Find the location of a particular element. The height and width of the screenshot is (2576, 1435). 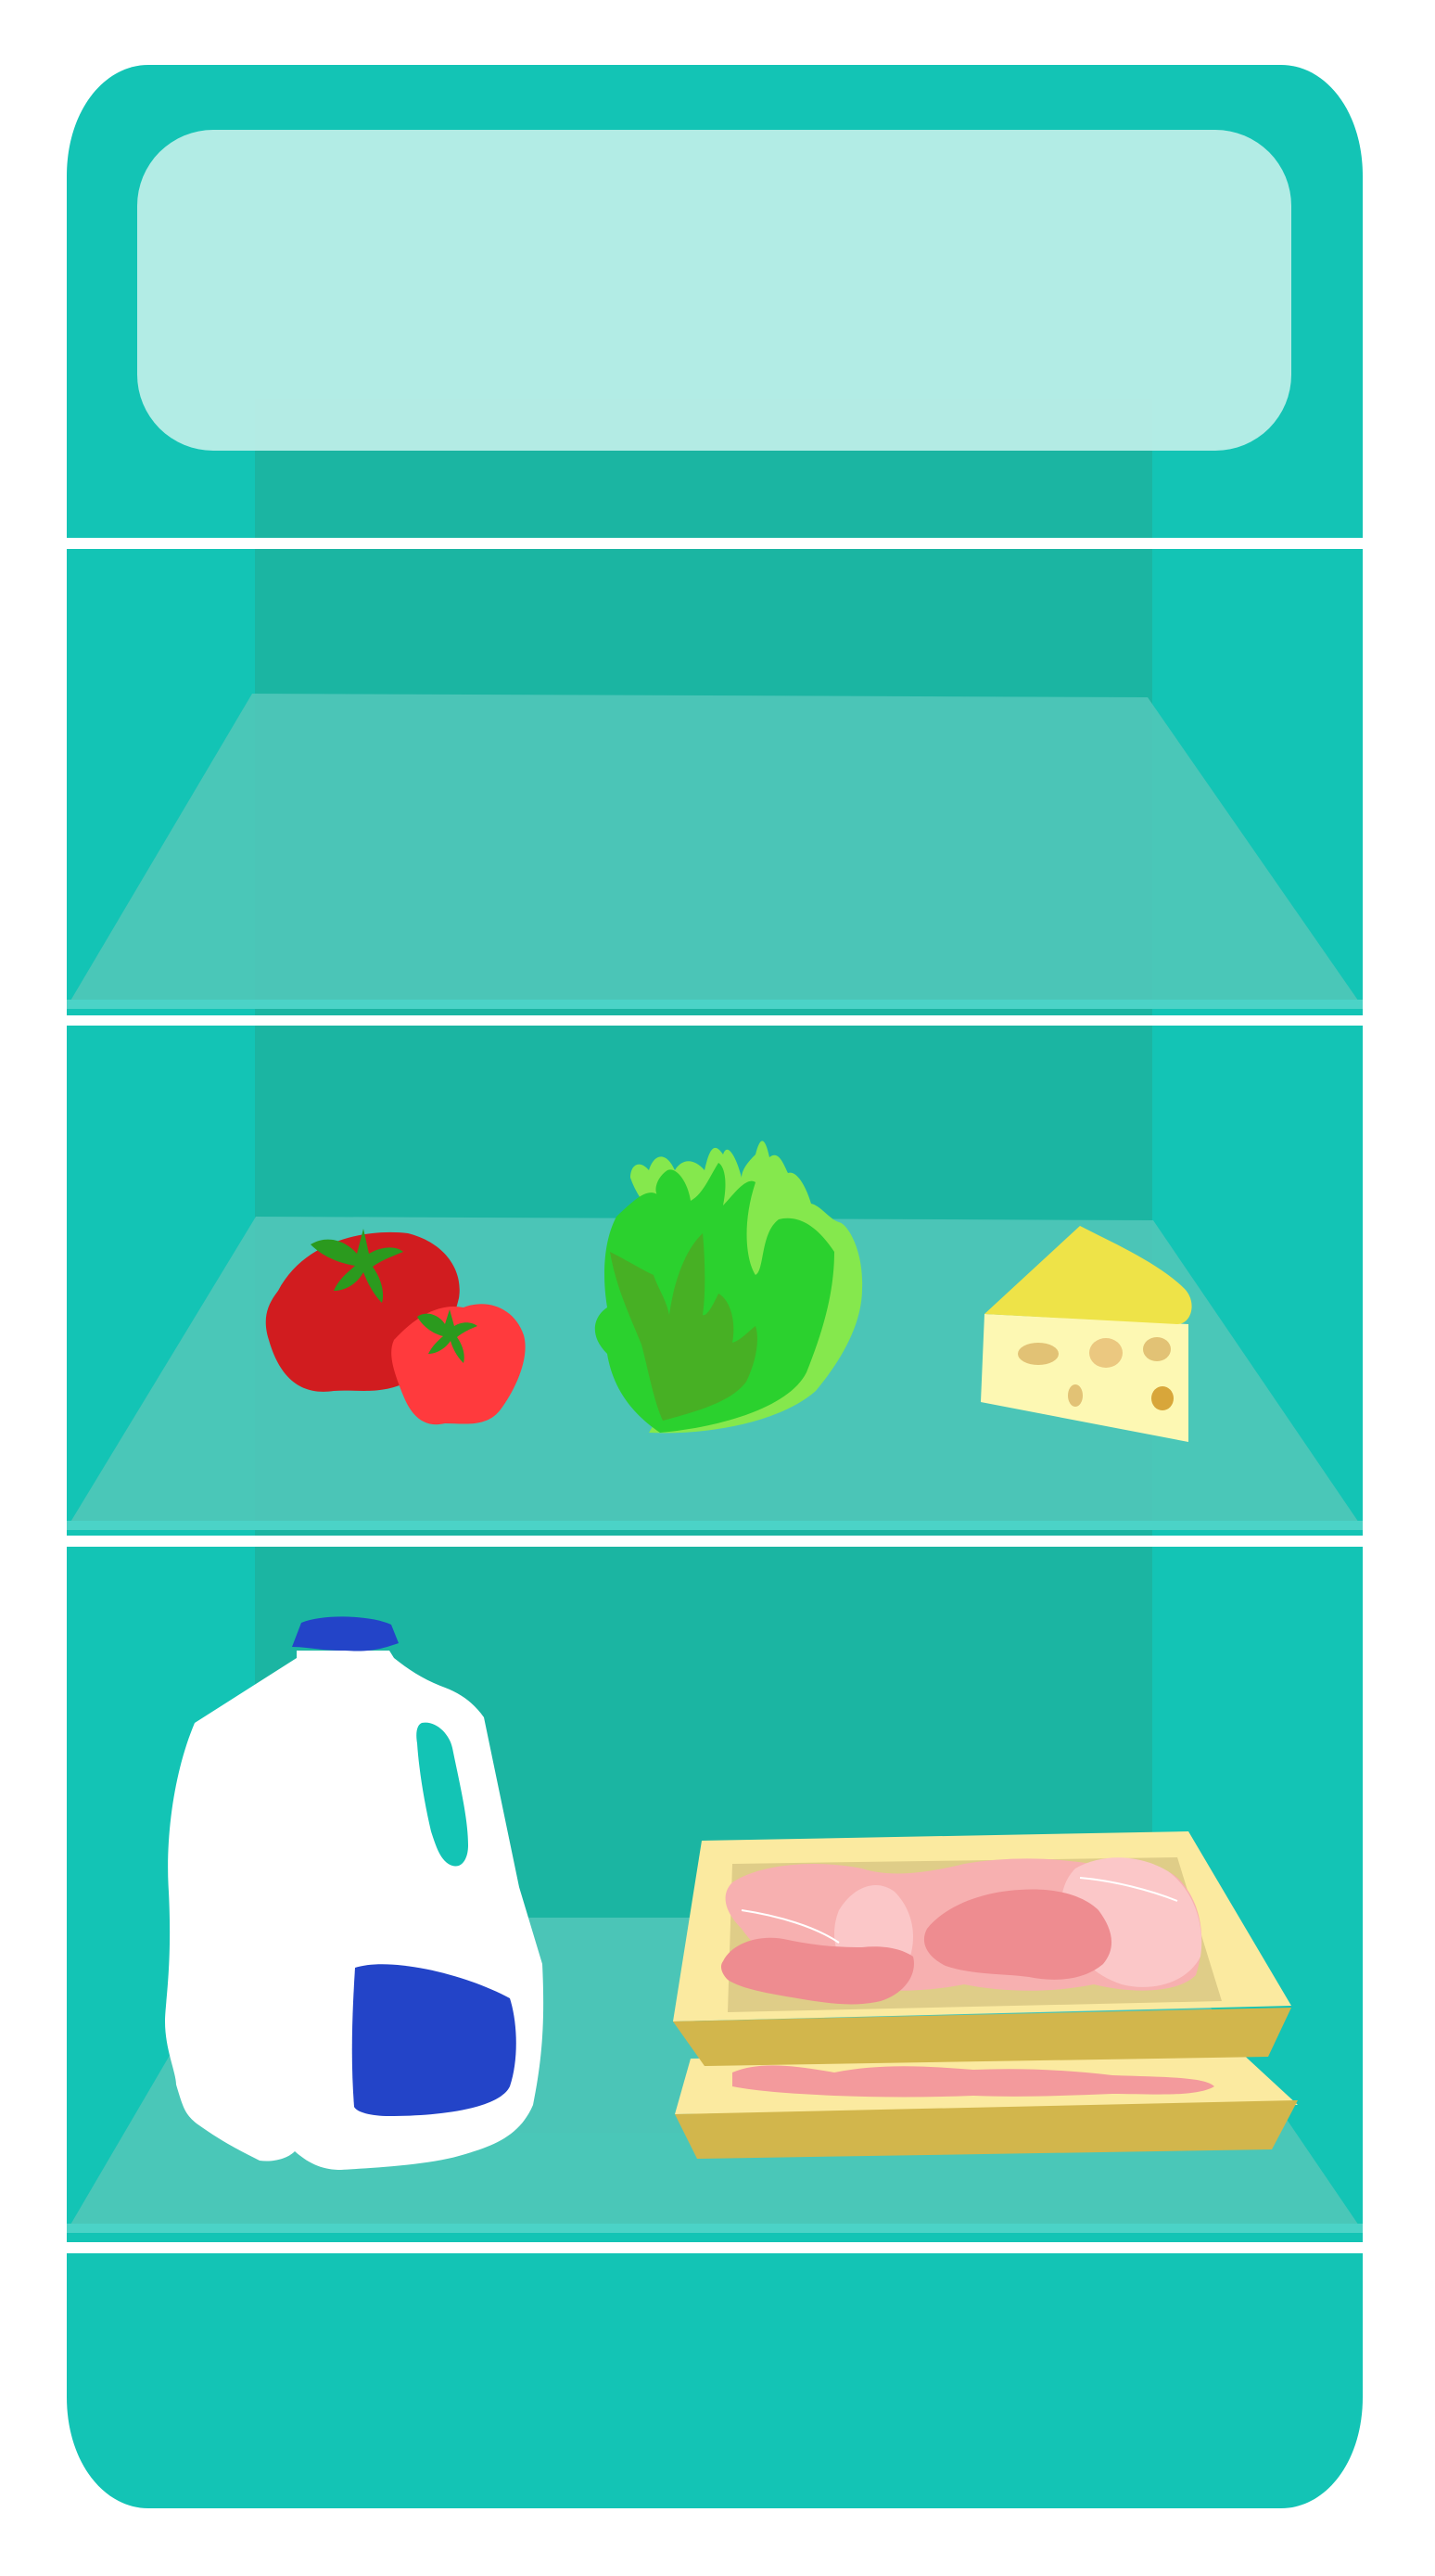

freezer-panel is located at coordinates (714, 291).